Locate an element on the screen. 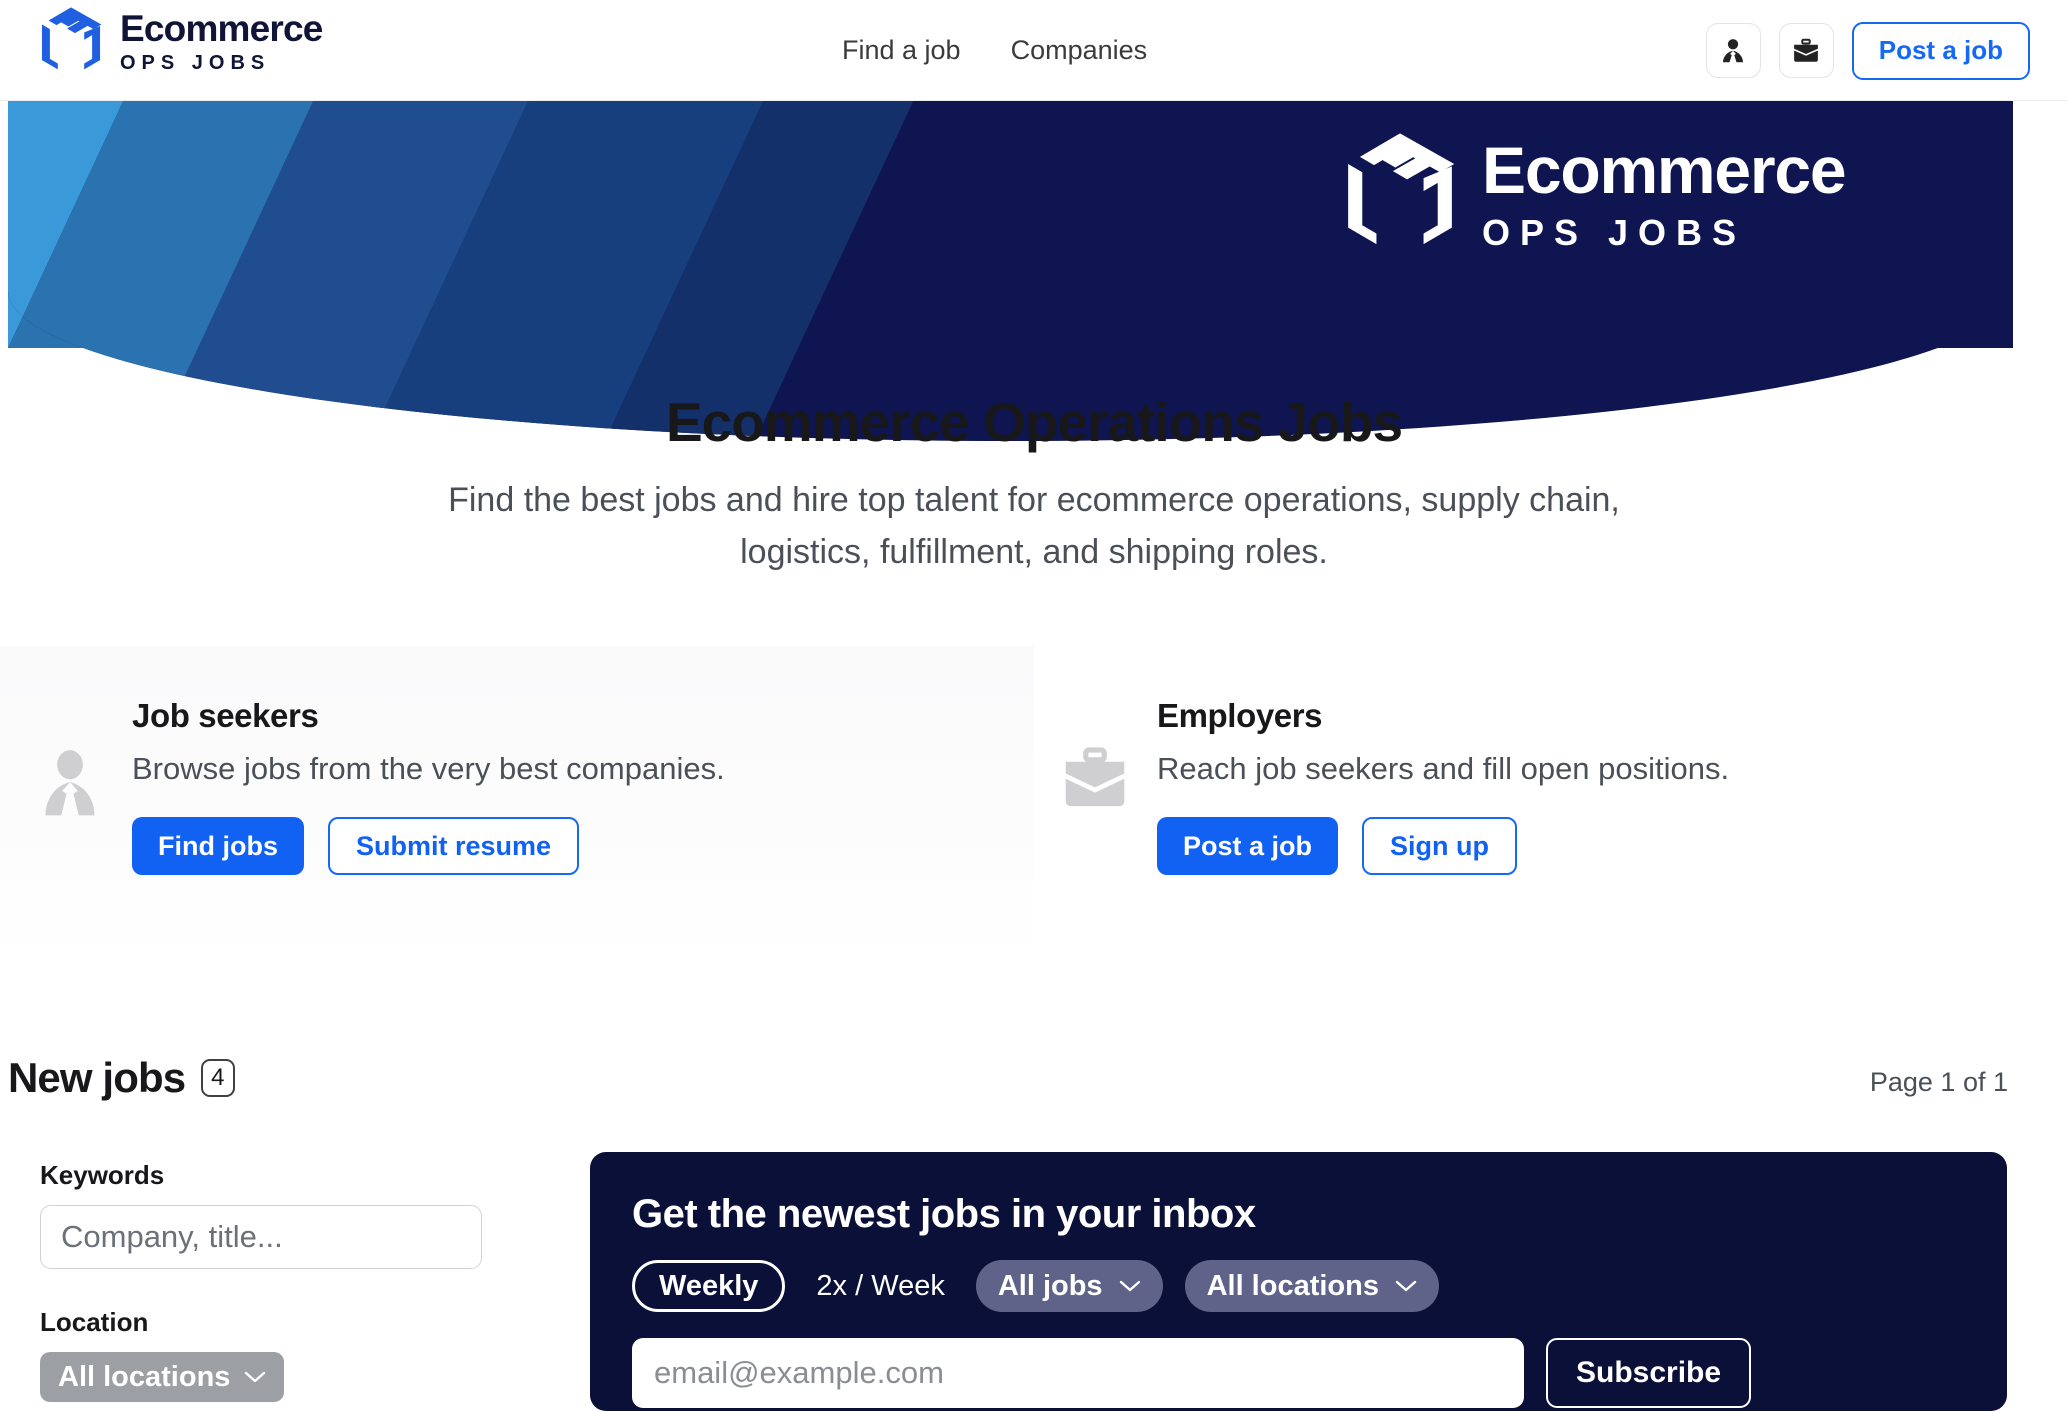  subscribe-button: Subscribe is located at coordinates (1649, 1373).